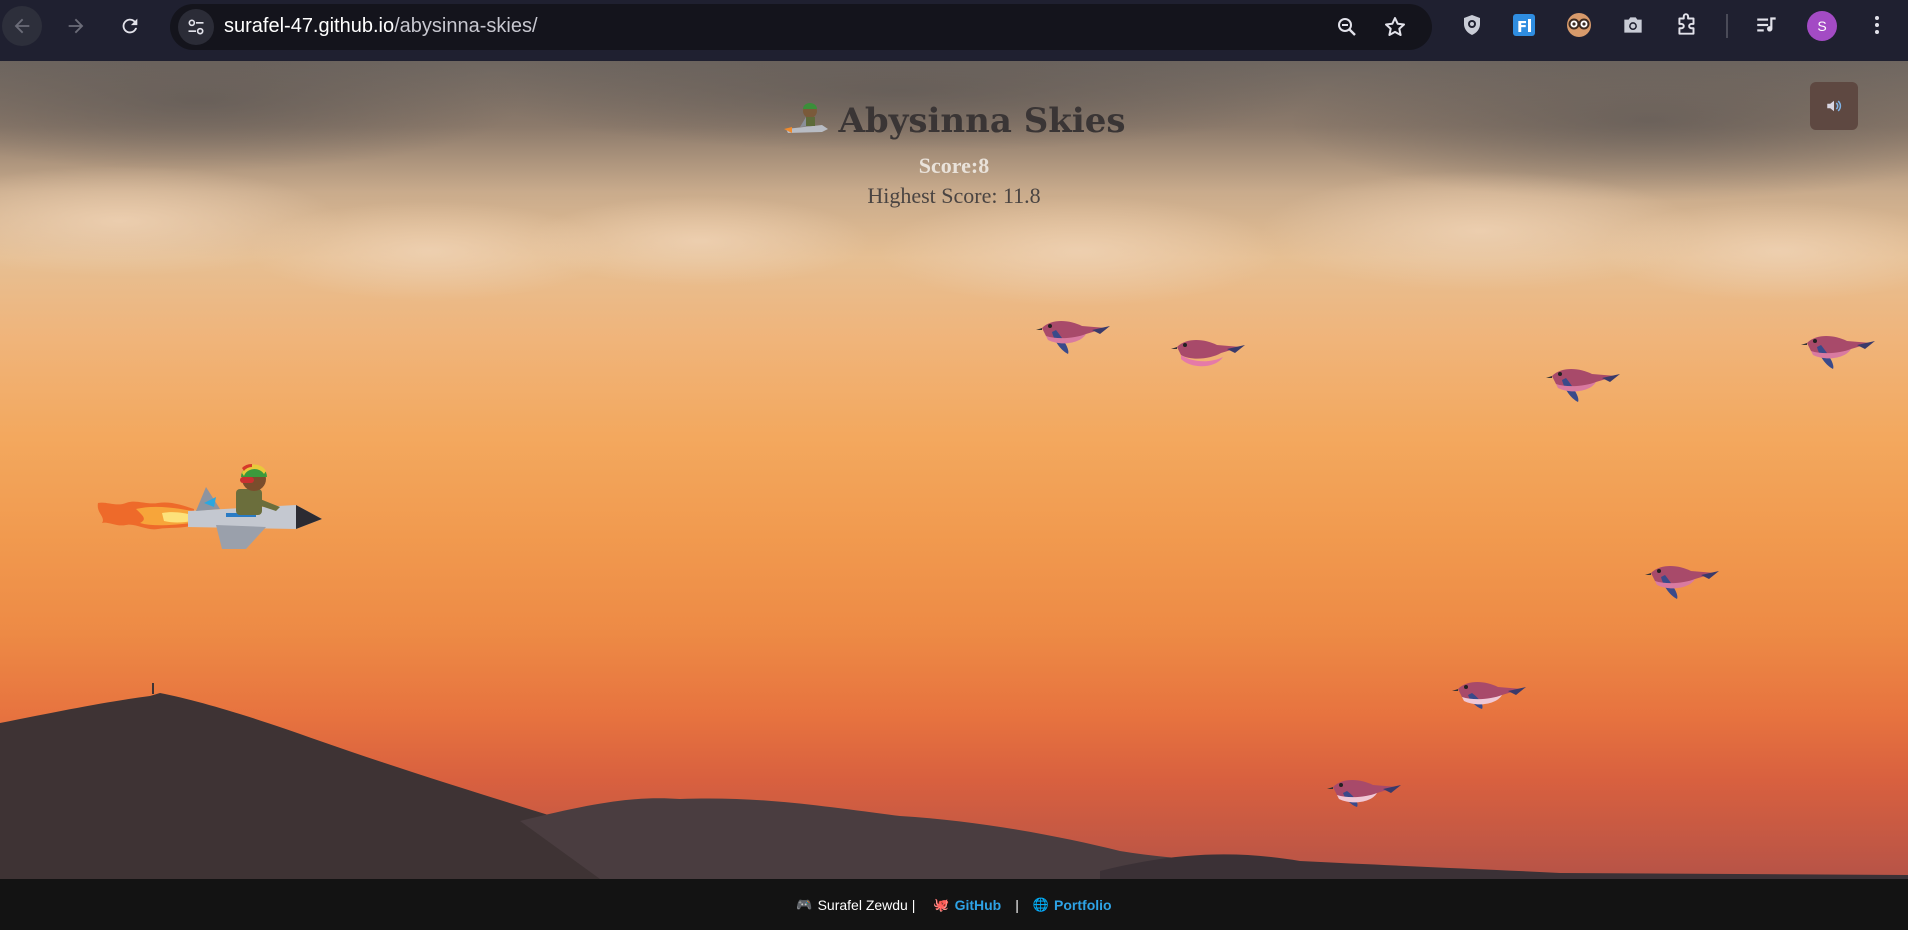  Describe the element at coordinates (801, 27) in the screenshot. I see `address-bar: surafel-47.github.io/abysinna-skies/` at that location.